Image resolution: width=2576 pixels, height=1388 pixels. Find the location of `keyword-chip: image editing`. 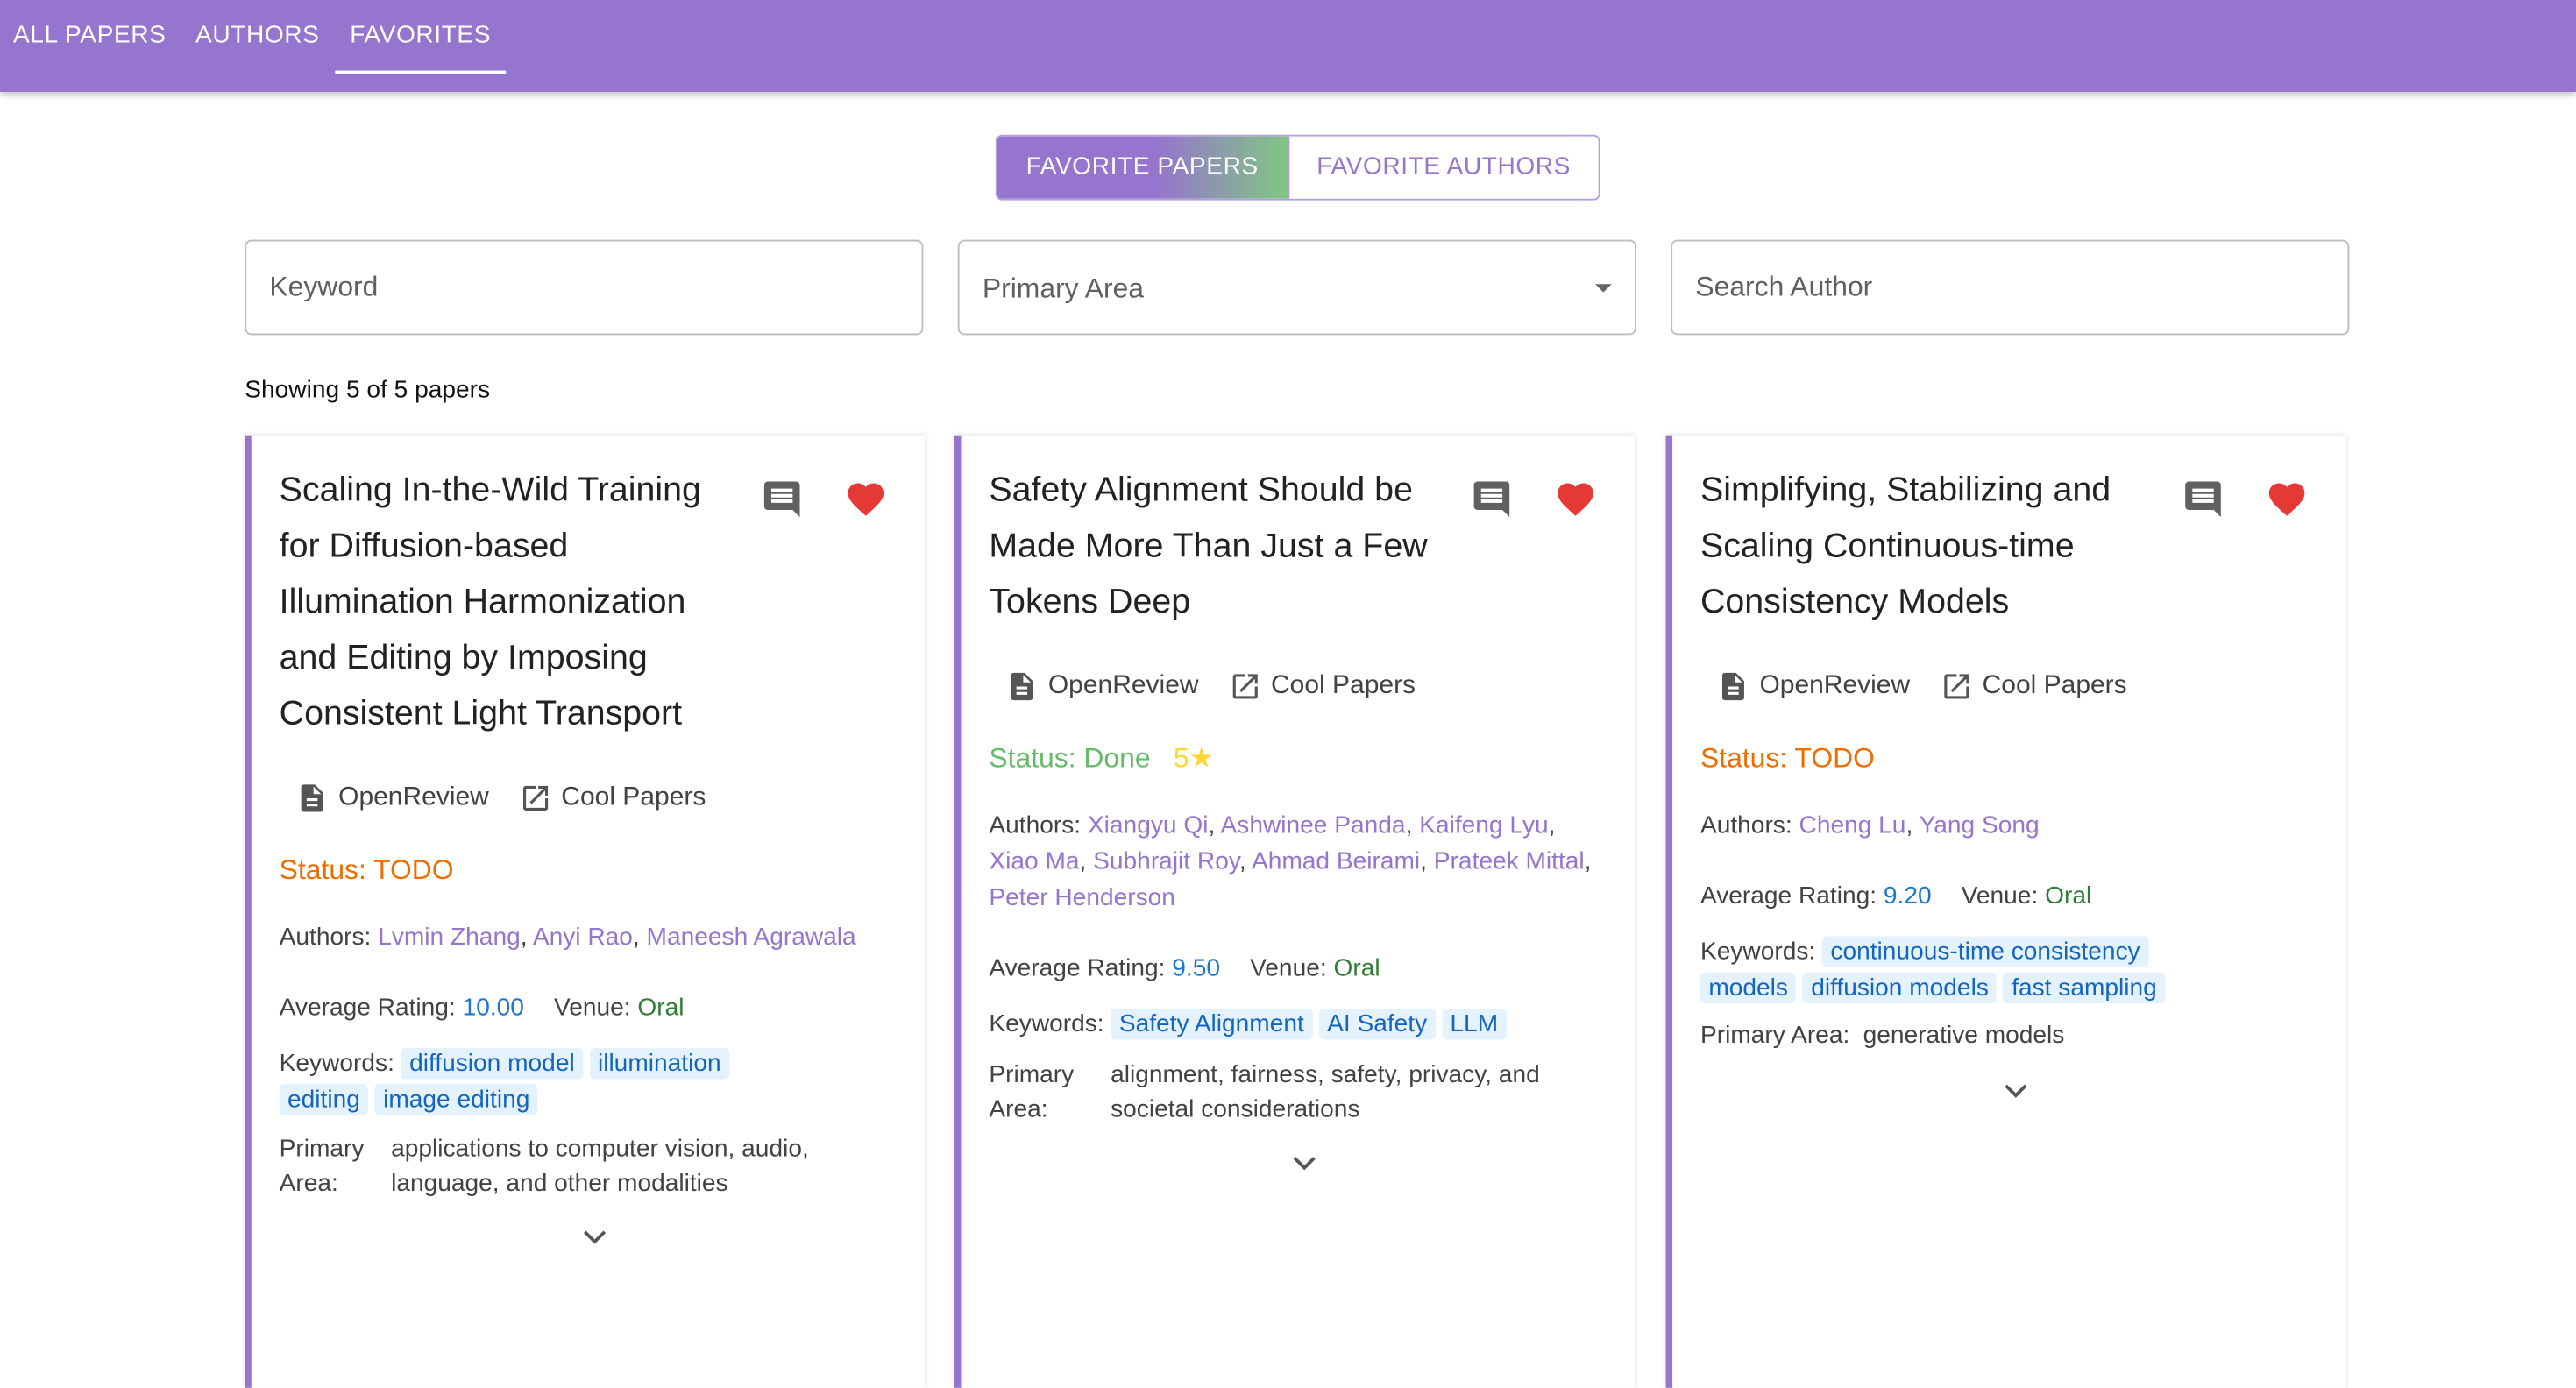

keyword-chip: image editing is located at coordinates (456, 1100).